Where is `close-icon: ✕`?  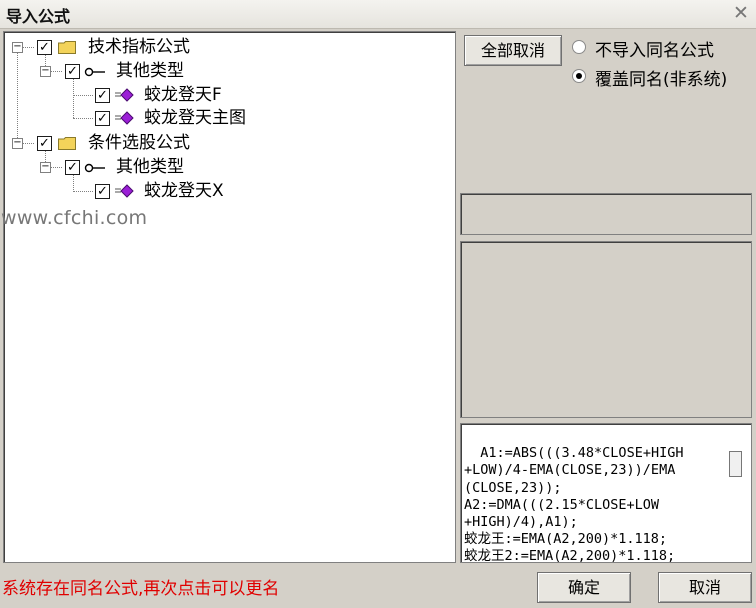 close-icon: ✕ is located at coordinates (741, 13).